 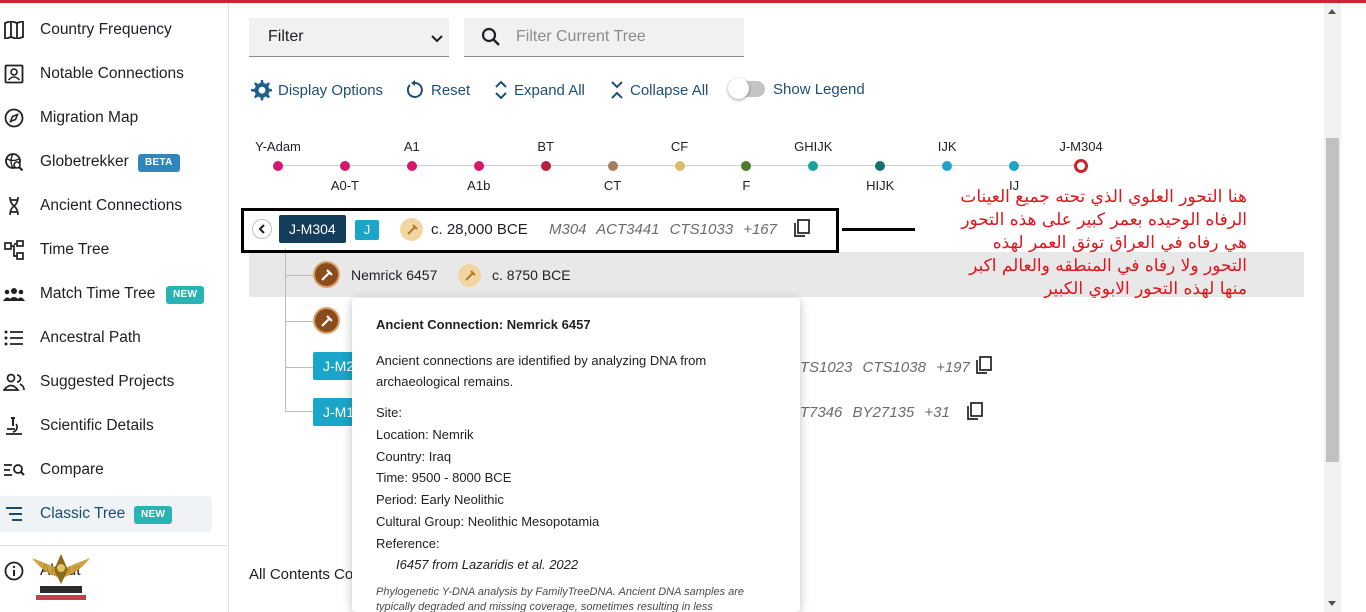 I want to click on map-icon, so click(x=14, y=30).